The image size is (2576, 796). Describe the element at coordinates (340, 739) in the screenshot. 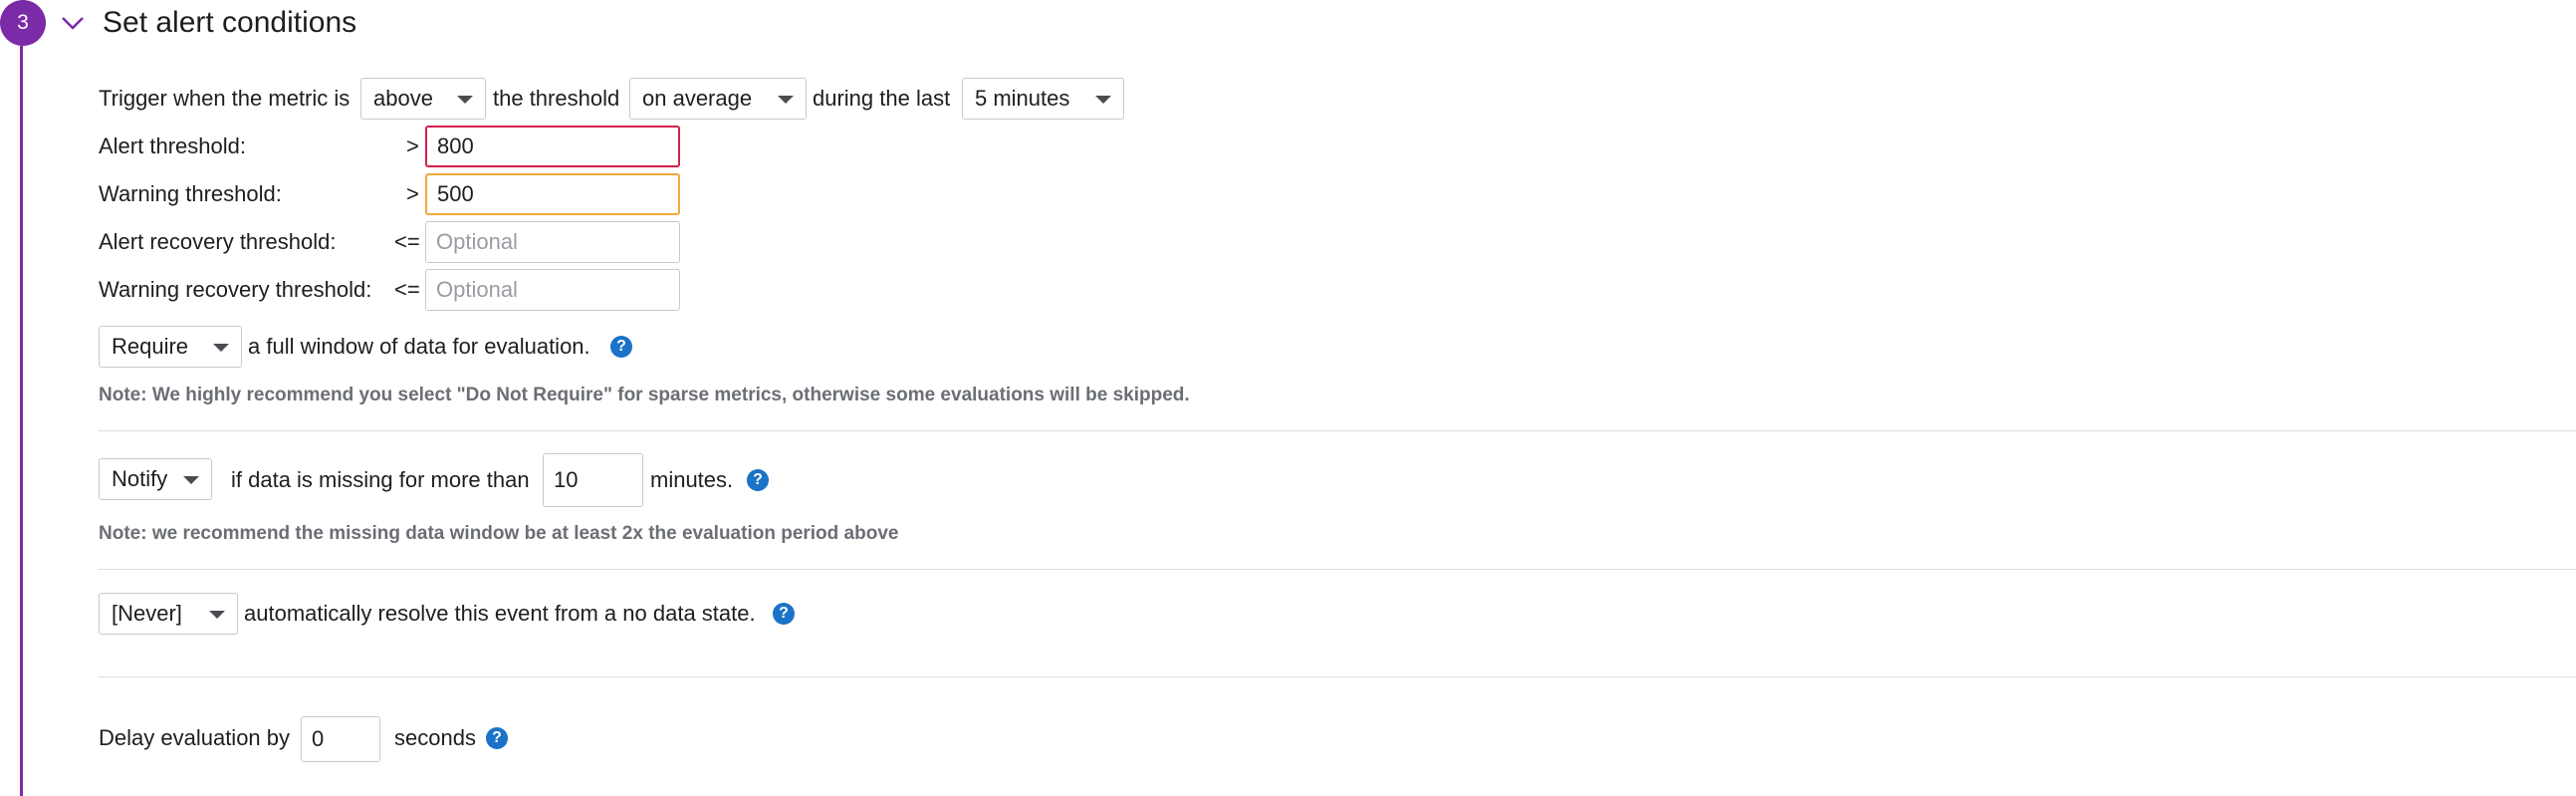

I see `delay-seconds-input: 0` at that location.